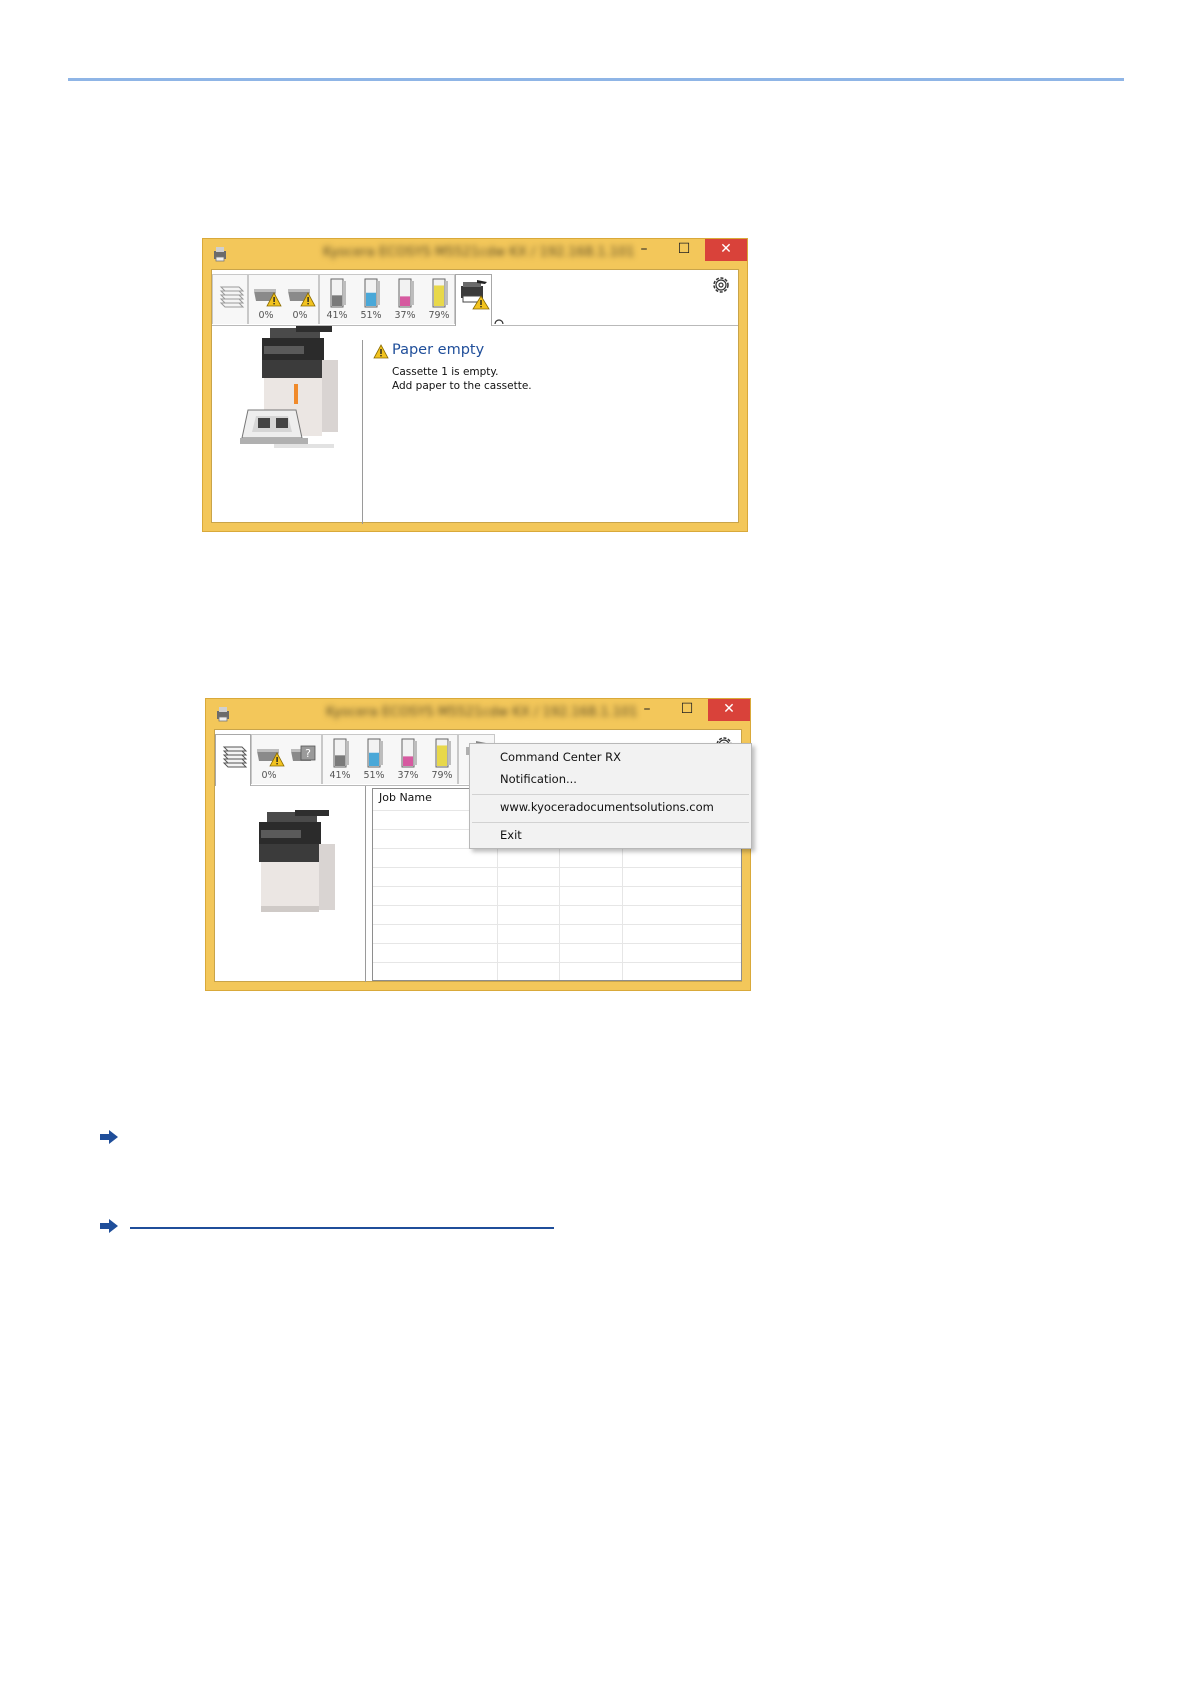 This screenshot has width=1190, height=1684. I want to click on status-message: Cassette 1 is empty., so click(445, 372).